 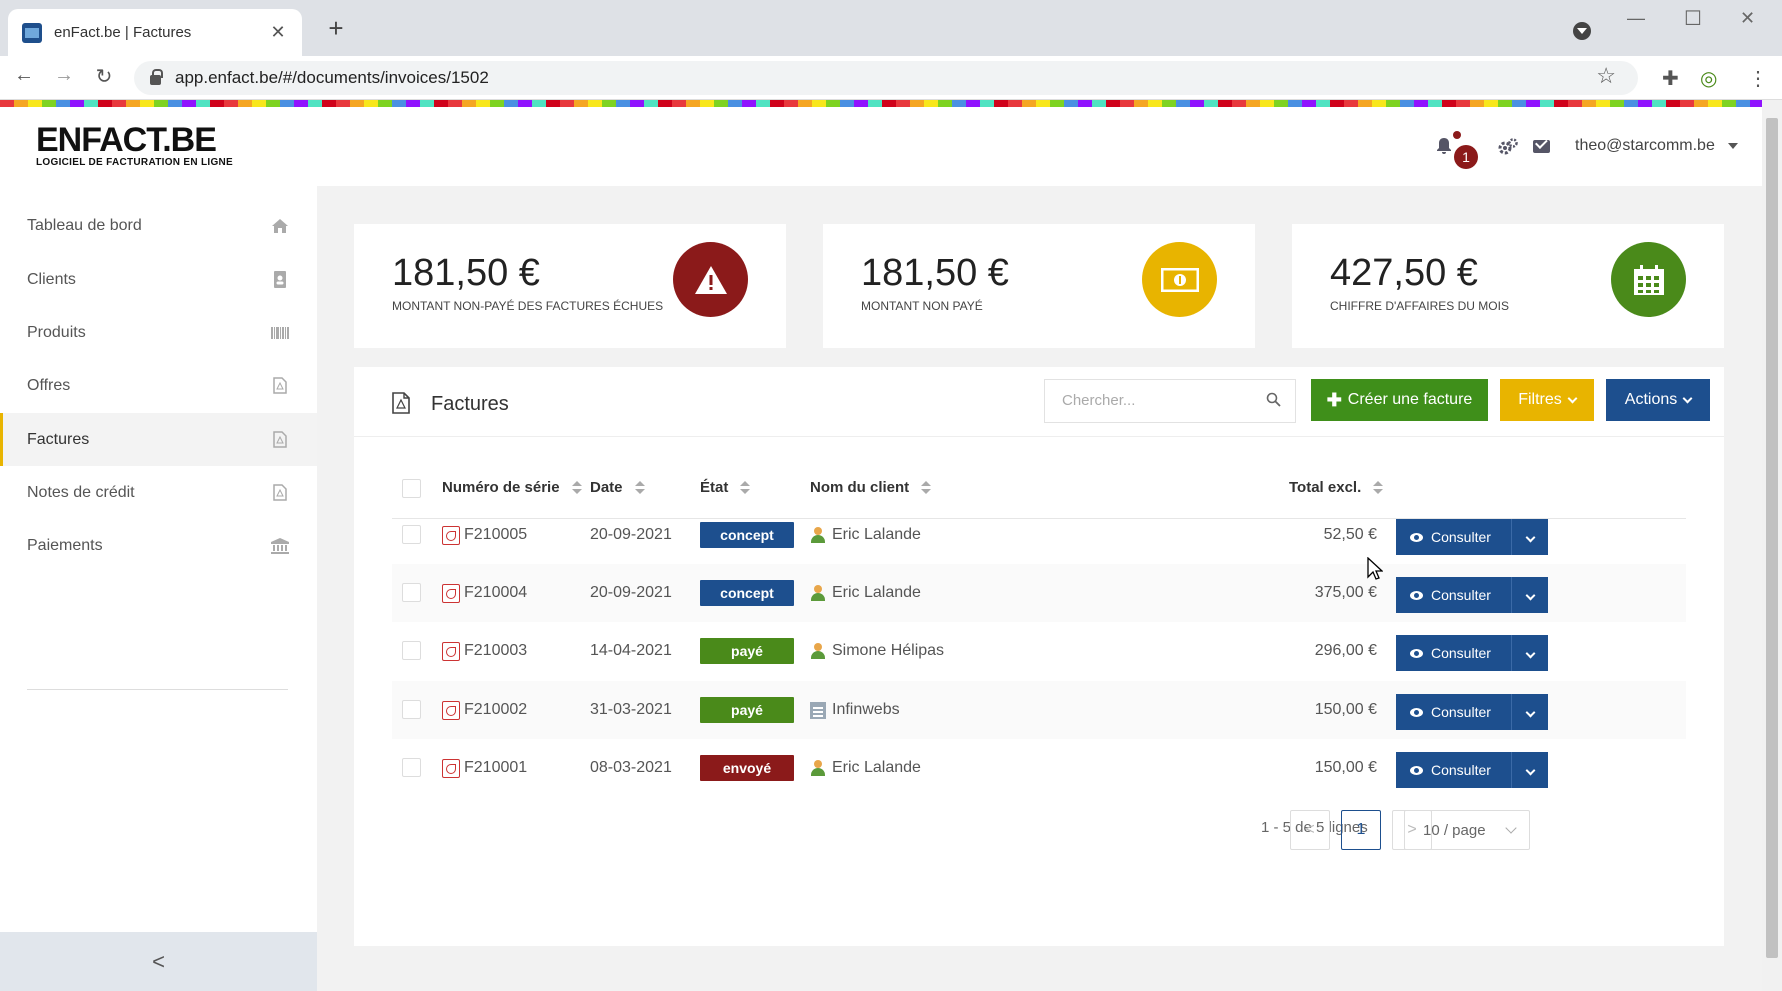 What do you see at coordinates (64, 75) in the screenshot?
I see `forward-icon: →` at bounding box center [64, 75].